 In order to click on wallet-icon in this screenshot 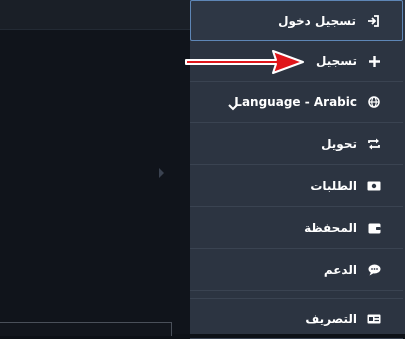, I will do `click(374, 228)`.